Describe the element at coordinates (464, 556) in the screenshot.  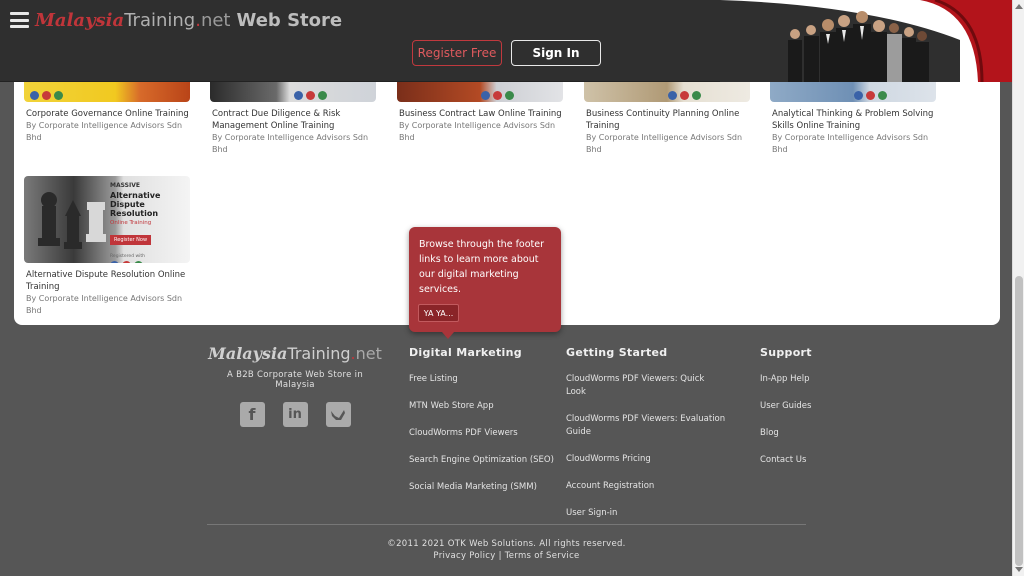
I see `privacy-policy-link: Privacy Policy` at that location.